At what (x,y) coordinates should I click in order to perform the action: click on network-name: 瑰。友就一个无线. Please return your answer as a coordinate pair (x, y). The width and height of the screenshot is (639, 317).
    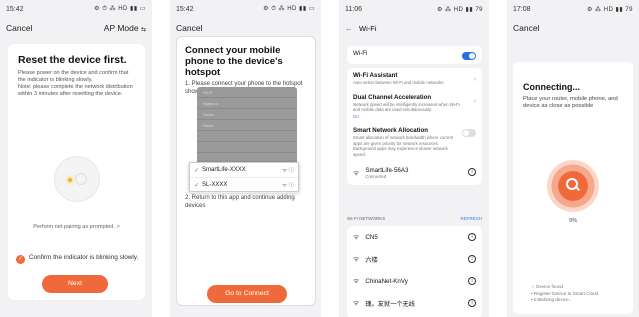
    Looking at the image, I should click on (390, 304).